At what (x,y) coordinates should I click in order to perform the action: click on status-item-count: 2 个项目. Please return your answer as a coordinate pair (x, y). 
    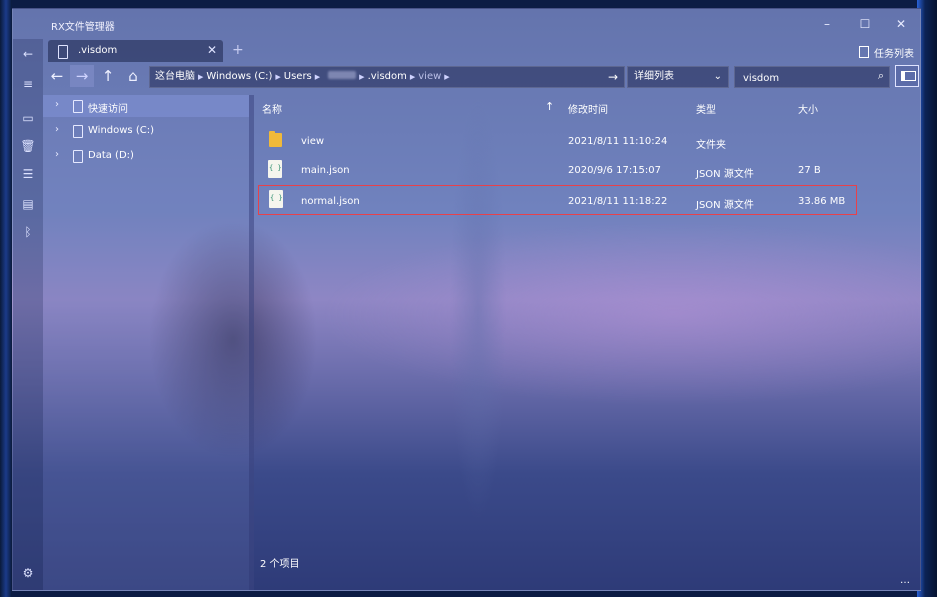
    Looking at the image, I should click on (280, 564).